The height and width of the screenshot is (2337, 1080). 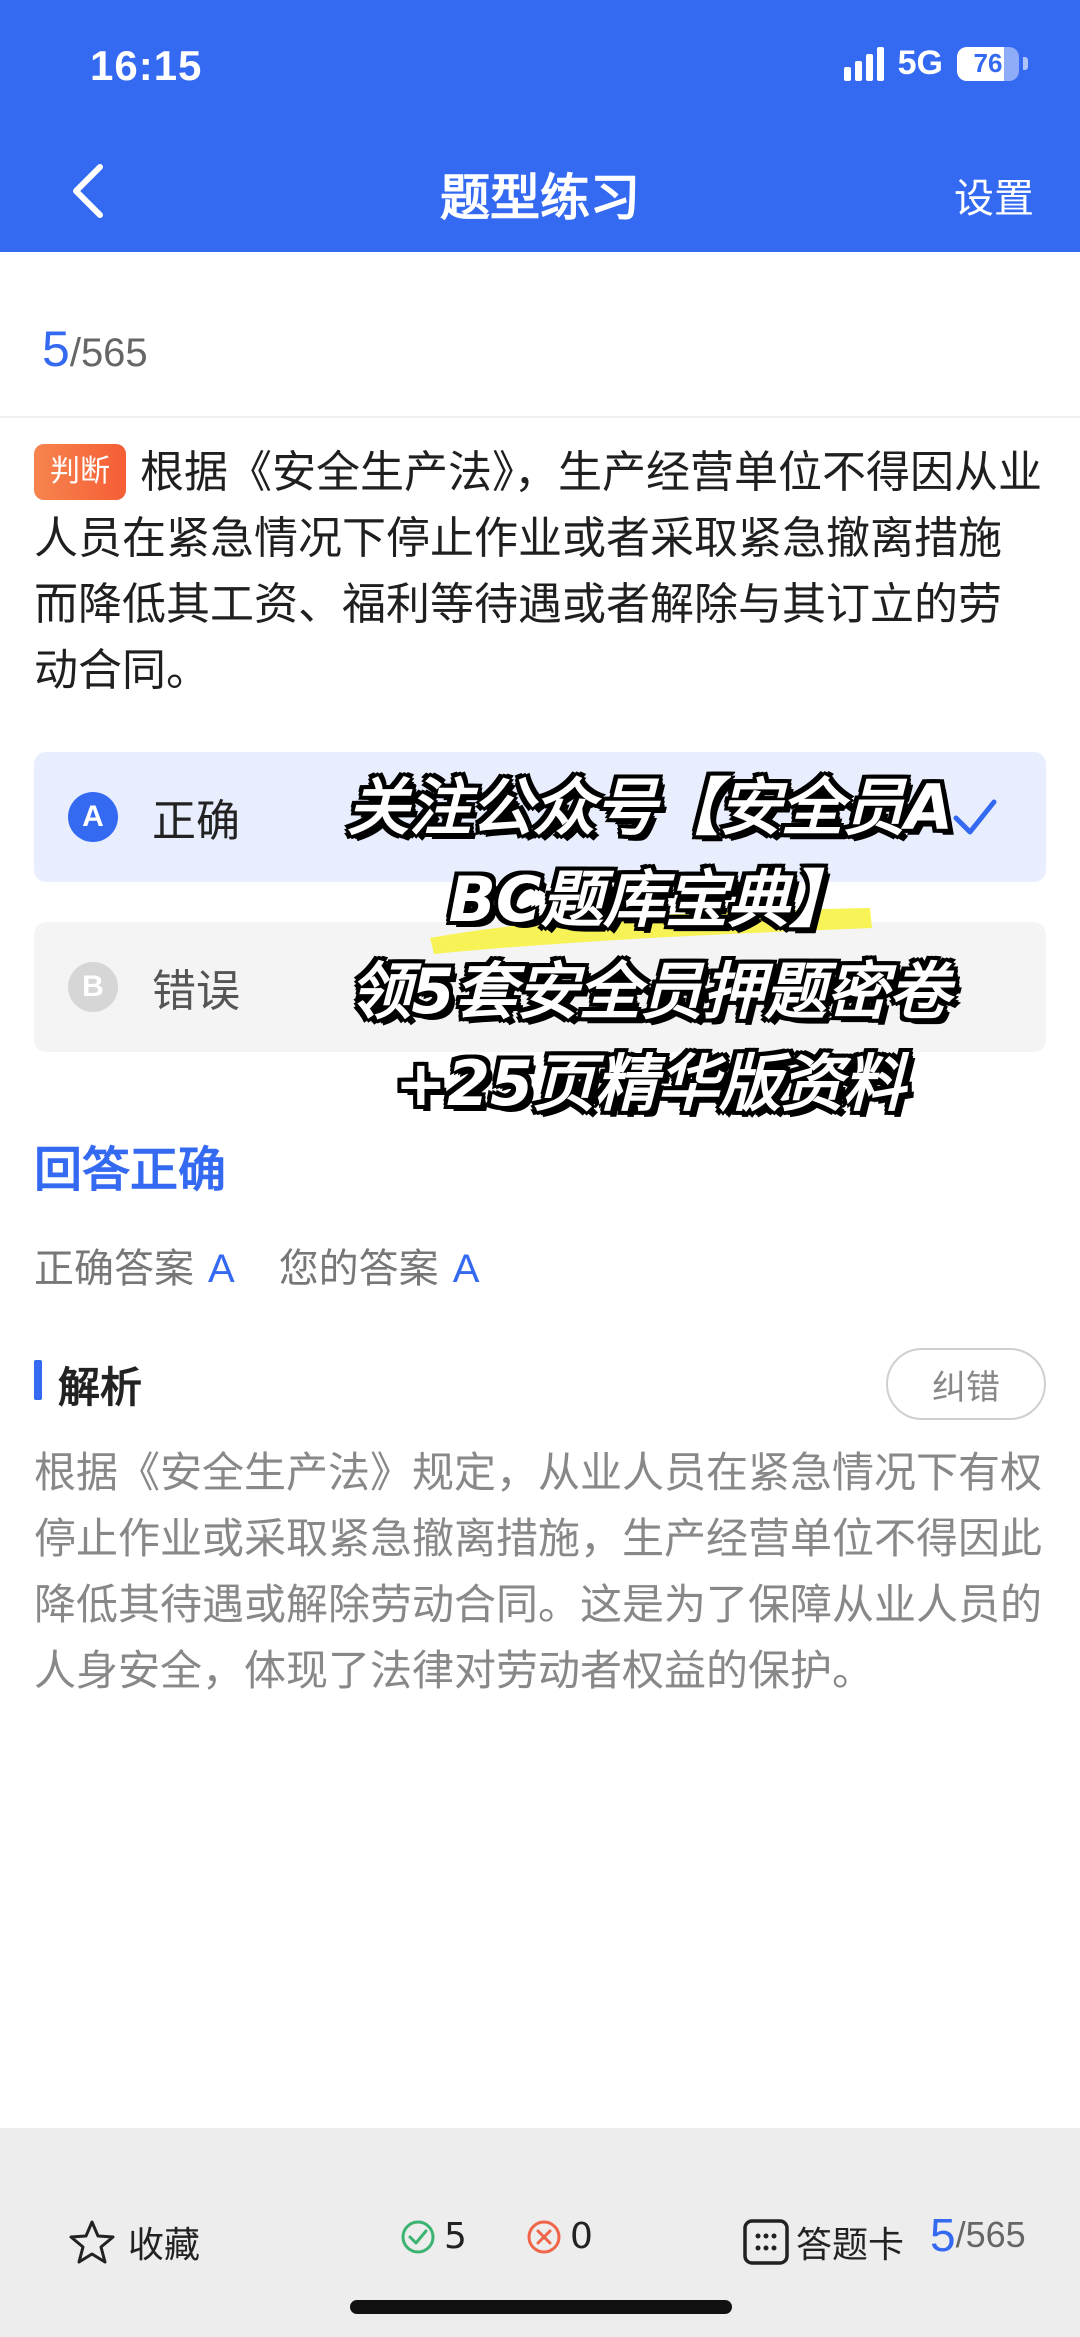 I want to click on your-answer-value: A, so click(x=466, y=1269).